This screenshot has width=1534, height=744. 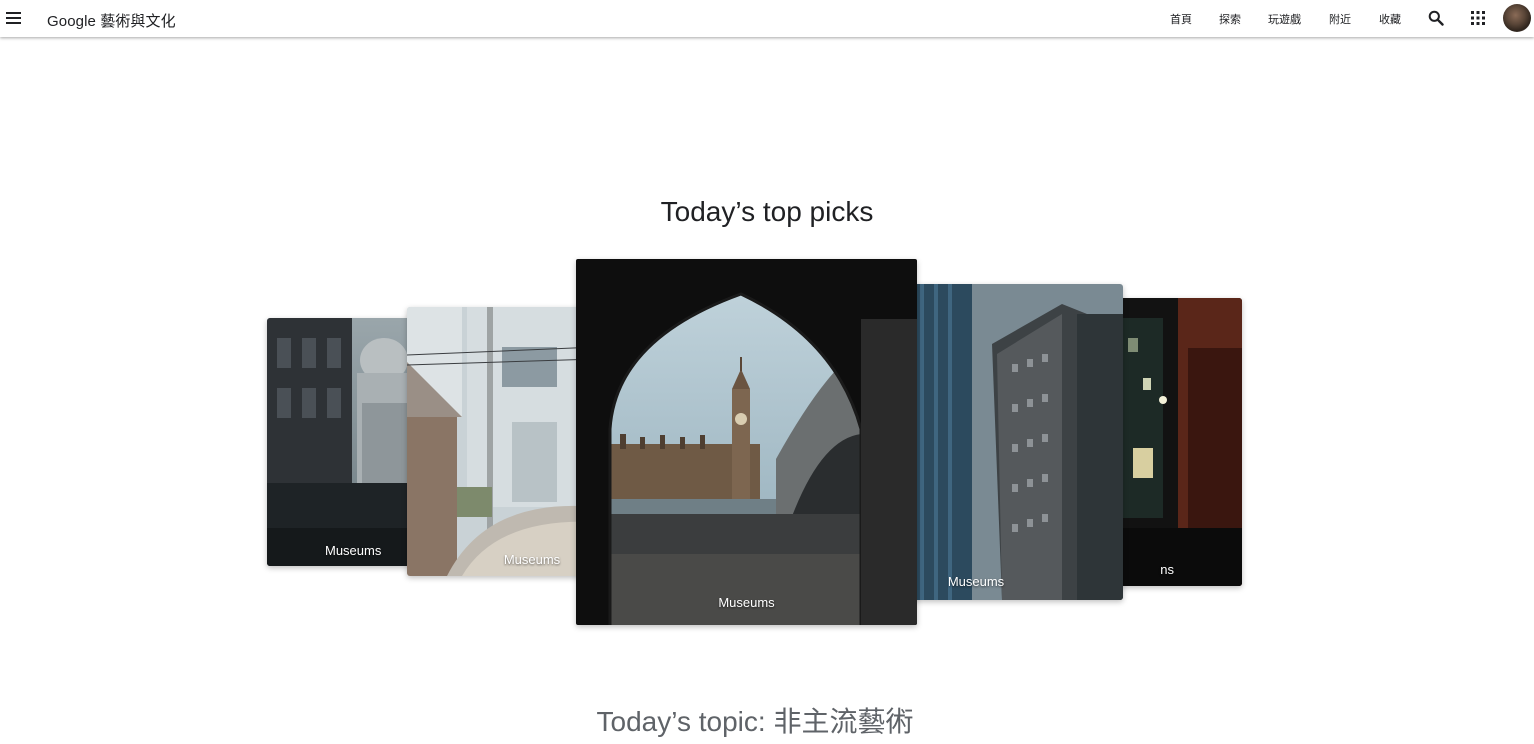 I want to click on pick-card-4-caption: Museums, so click(x=976, y=581).